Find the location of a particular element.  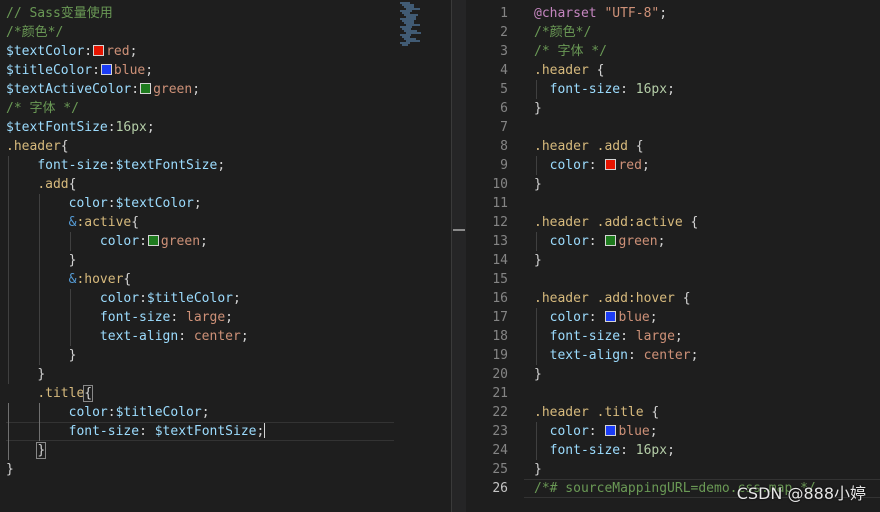

code-line: $textFontSize:16px; is located at coordinates (225, 127).